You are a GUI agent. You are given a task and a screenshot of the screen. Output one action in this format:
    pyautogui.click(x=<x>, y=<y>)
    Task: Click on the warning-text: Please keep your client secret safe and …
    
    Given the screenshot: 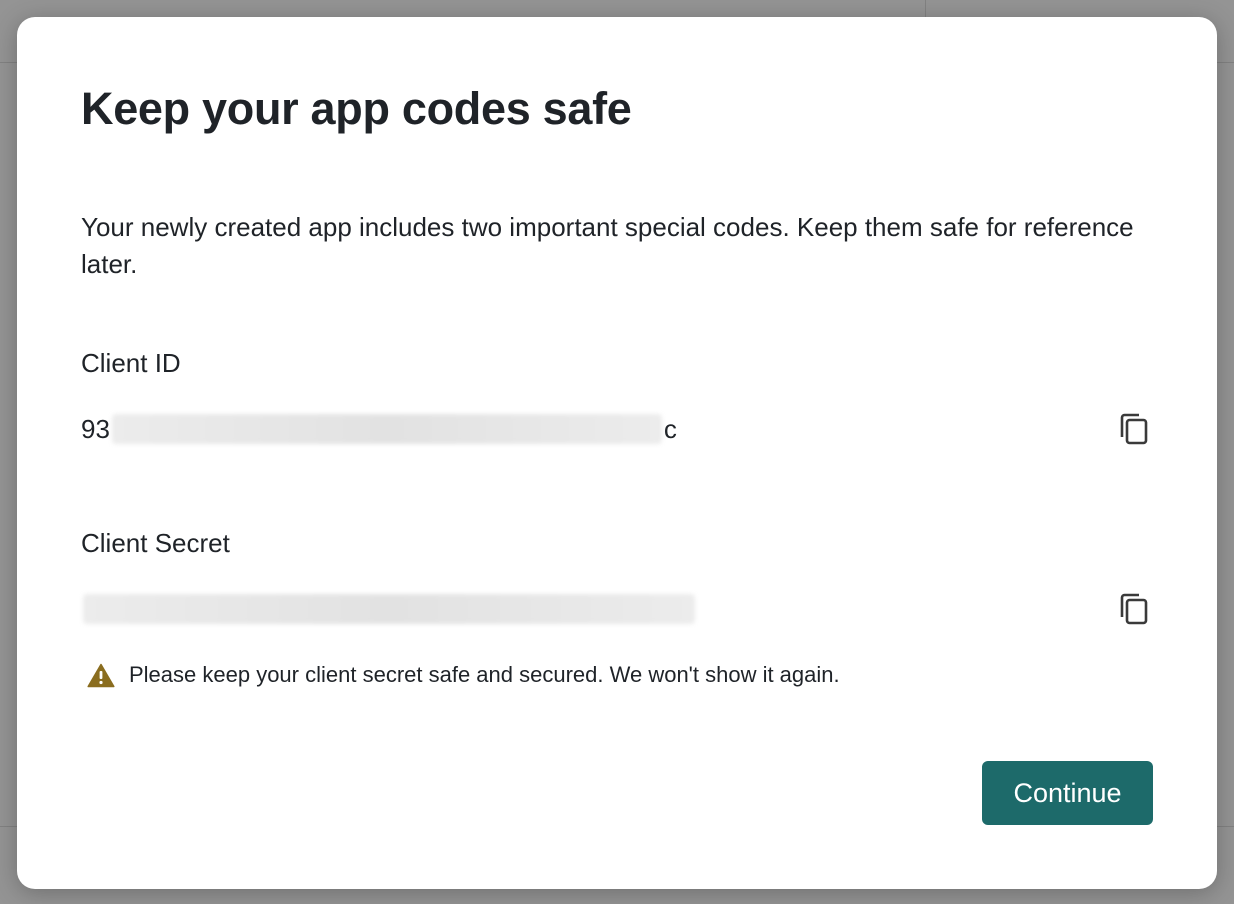 What is the action you would take?
    pyautogui.click(x=484, y=674)
    